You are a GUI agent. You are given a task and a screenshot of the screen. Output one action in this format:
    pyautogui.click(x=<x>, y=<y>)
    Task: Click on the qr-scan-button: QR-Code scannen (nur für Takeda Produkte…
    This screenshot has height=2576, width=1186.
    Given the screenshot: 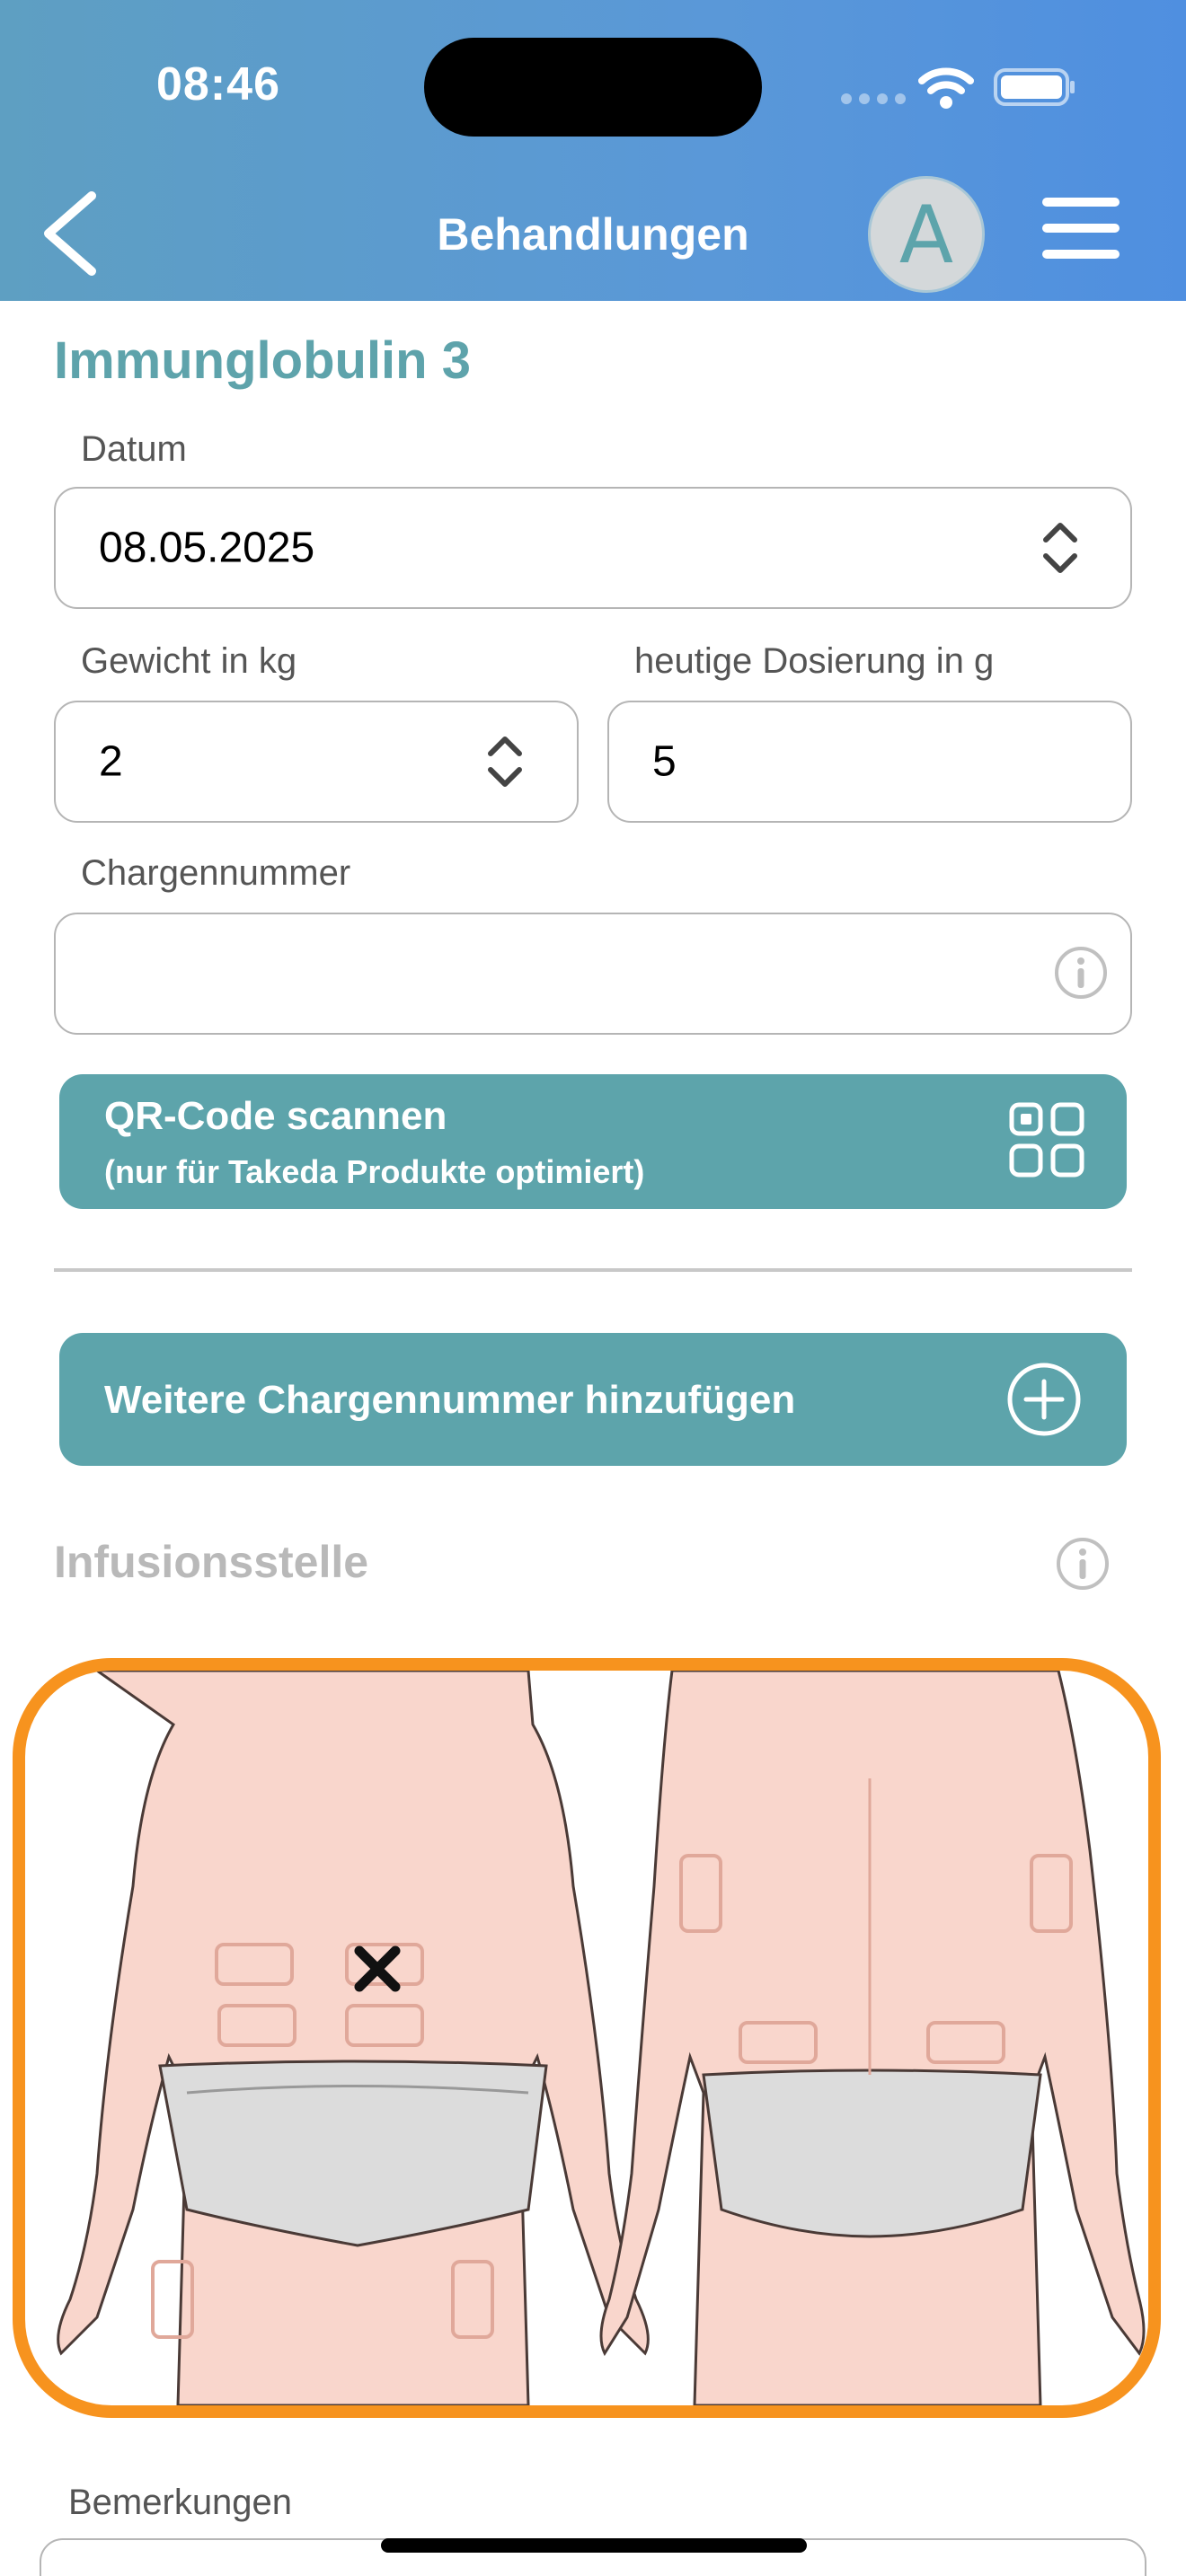 What is the action you would take?
    pyautogui.click(x=593, y=1141)
    